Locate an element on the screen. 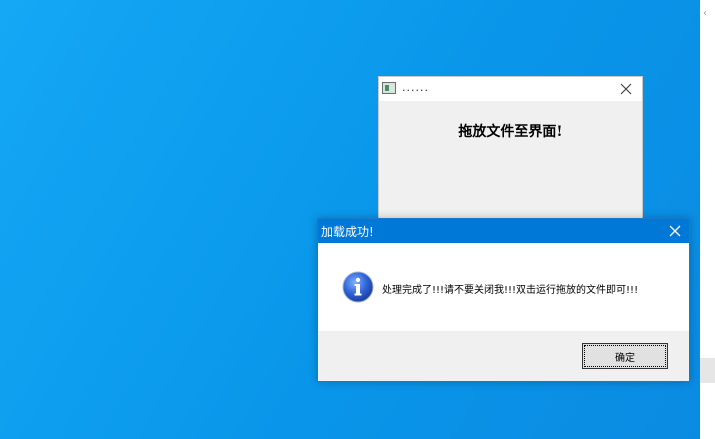 The height and width of the screenshot is (439, 715). message-box-title: 加载成功! is located at coordinates (347, 232).